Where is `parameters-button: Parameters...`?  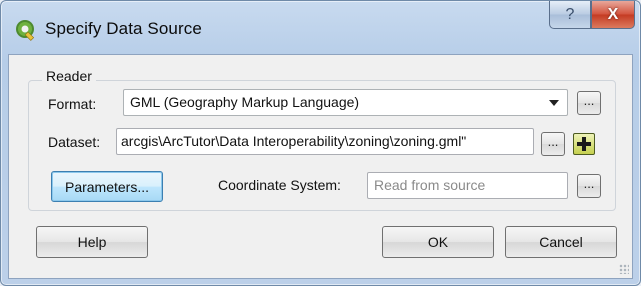 parameters-button: Parameters... is located at coordinates (107, 186).